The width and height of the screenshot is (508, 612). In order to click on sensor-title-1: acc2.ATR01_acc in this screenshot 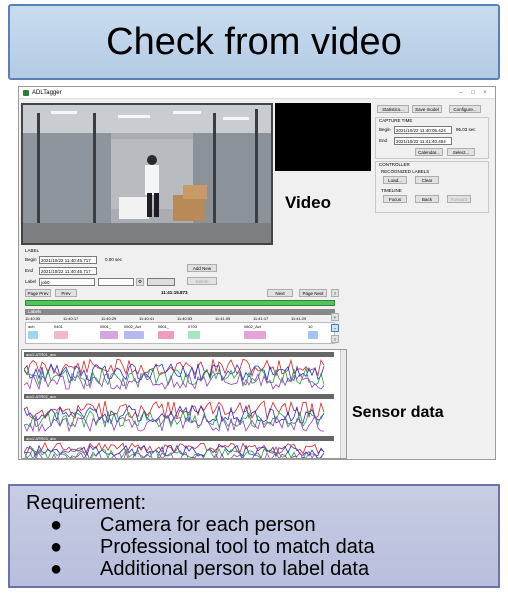, I will do `click(179, 354)`.